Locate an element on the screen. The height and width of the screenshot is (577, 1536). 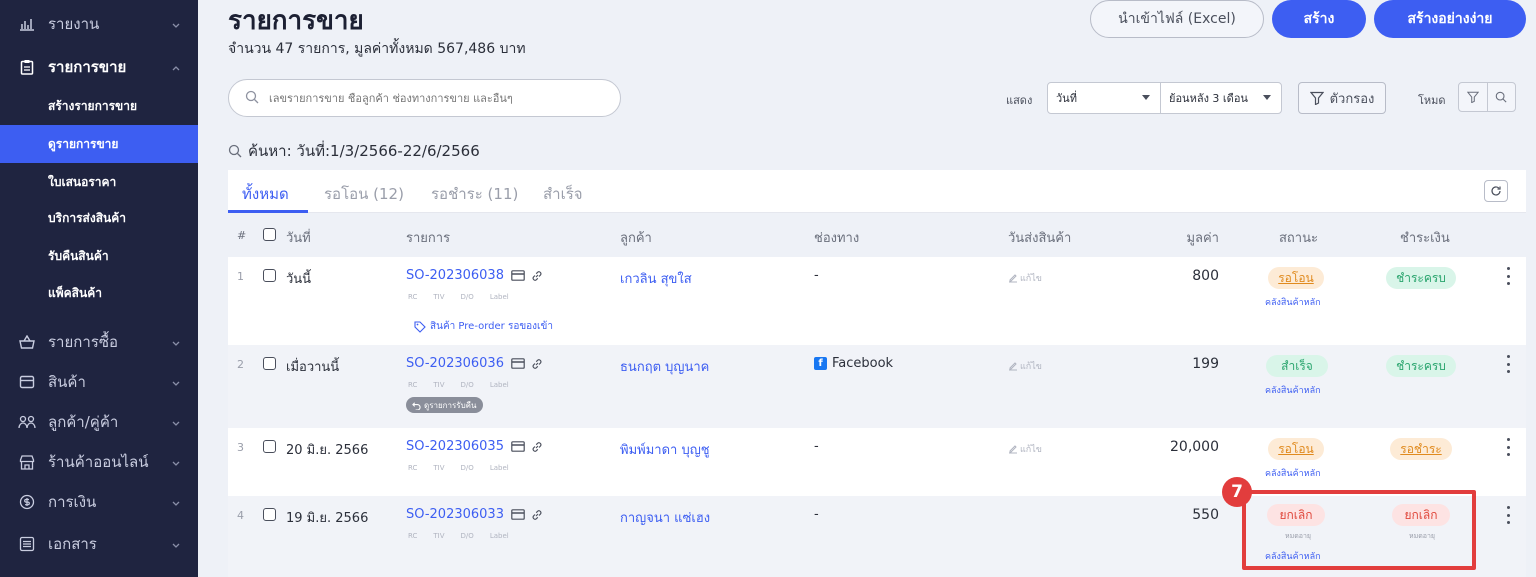
sidebar-item-purchases: รายการซื้อ is located at coordinates (99, 342).